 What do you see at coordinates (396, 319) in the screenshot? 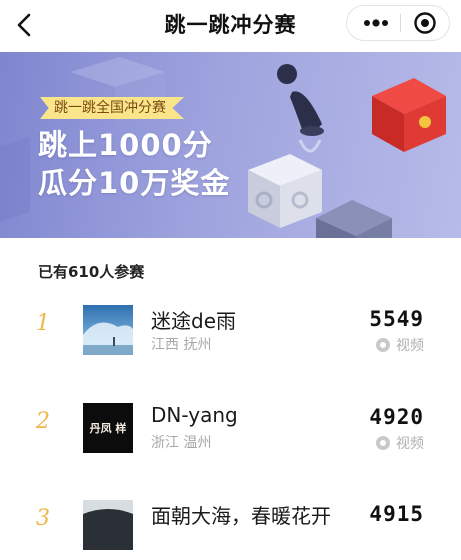
I see `player-score: 5549` at bounding box center [396, 319].